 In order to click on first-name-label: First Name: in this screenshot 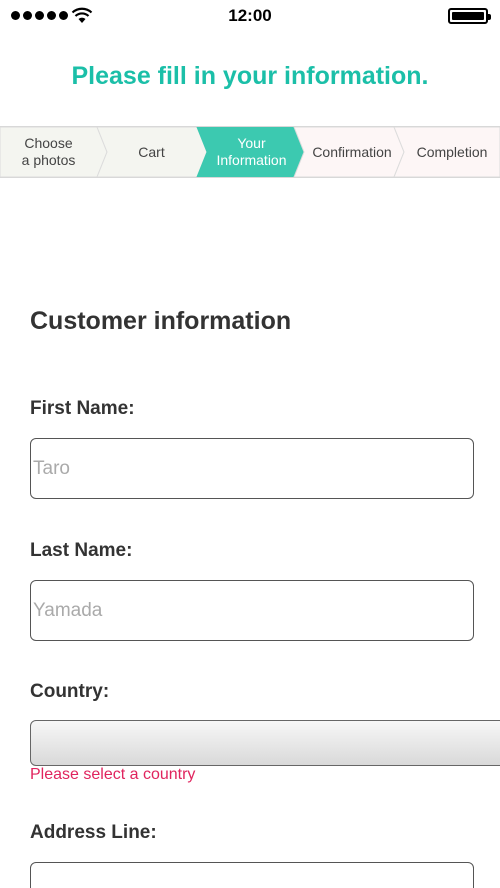, I will do `click(82, 408)`.